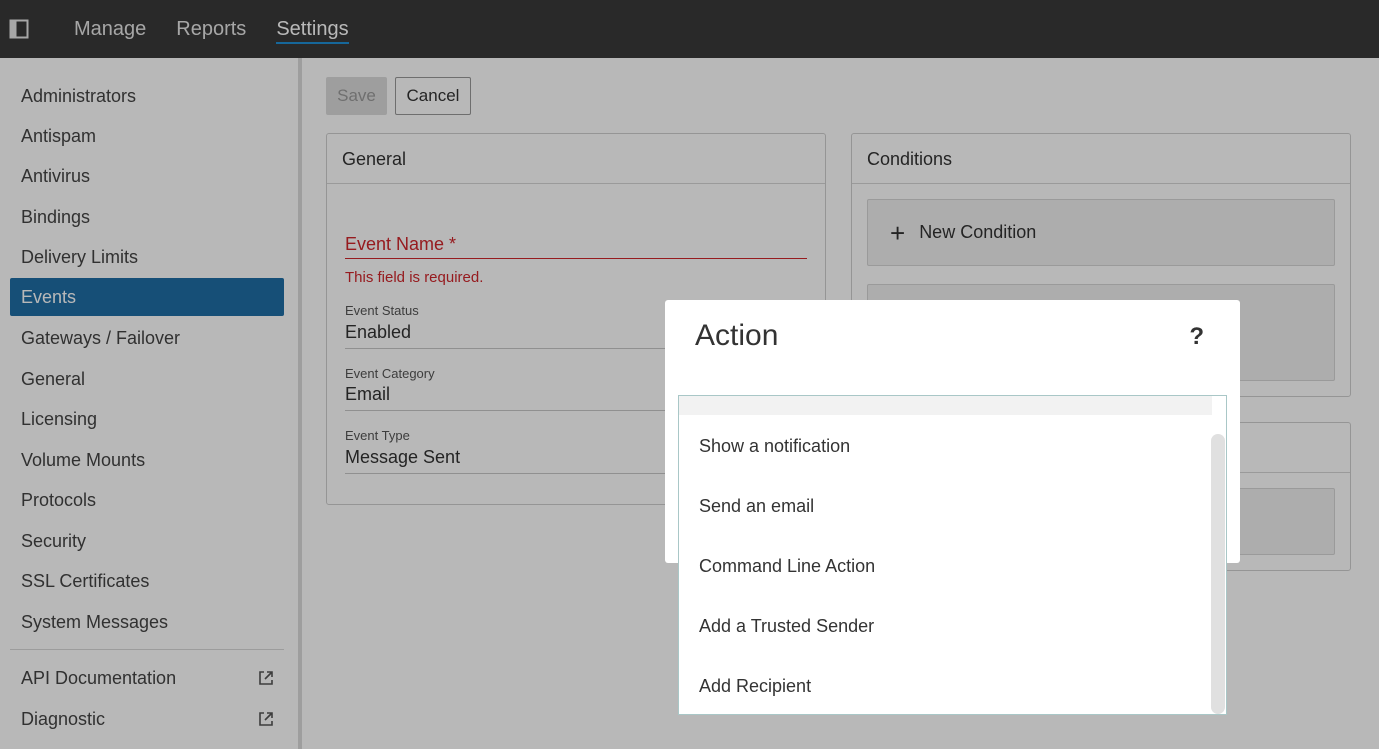 This screenshot has height=749, width=1379. Describe the element at coordinates (787, 566) in the screenshot. I see `option-command-line-action: Command Line Action` at that location.